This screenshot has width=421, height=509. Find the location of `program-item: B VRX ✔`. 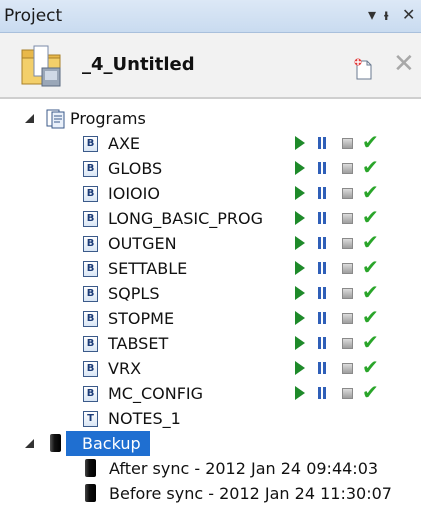

program-item: B VRX ✔ is located at coordinates (210, 368).